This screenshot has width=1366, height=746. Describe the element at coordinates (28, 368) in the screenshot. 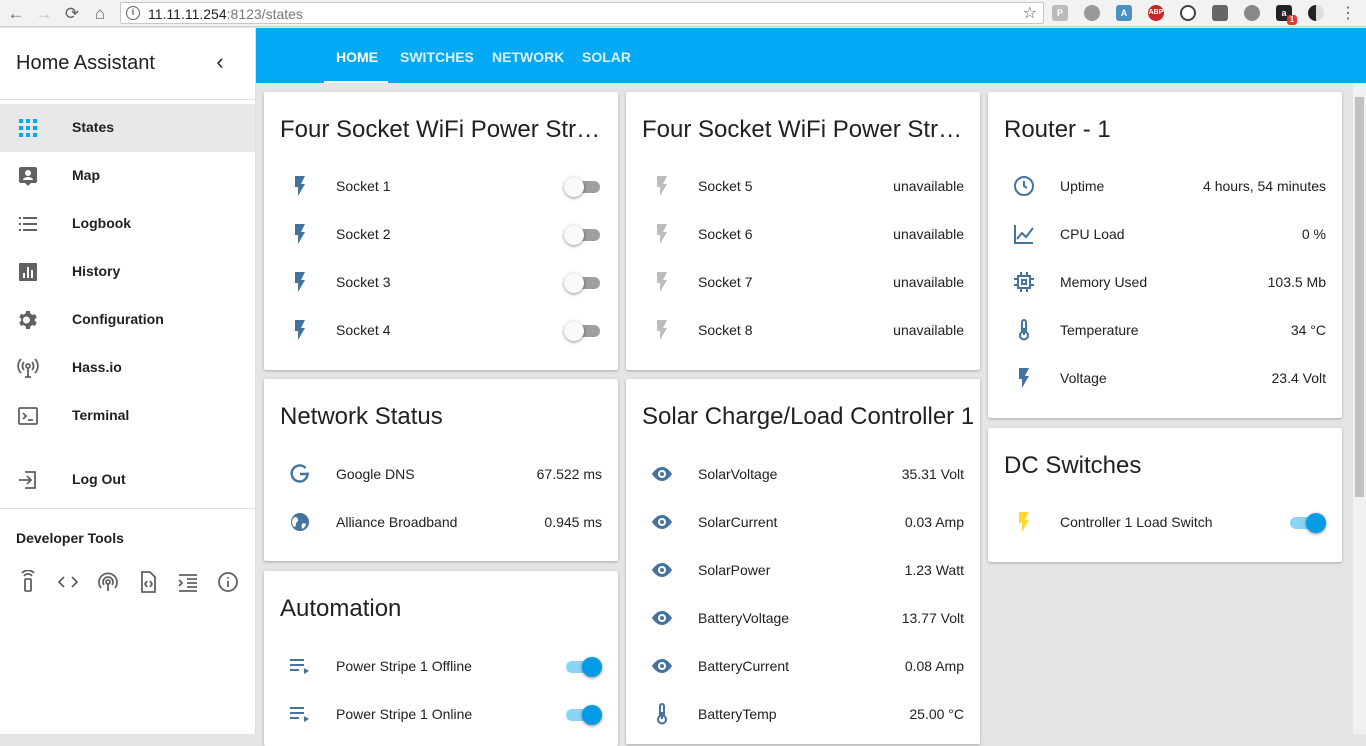

I see `antenna-icon` at that location.